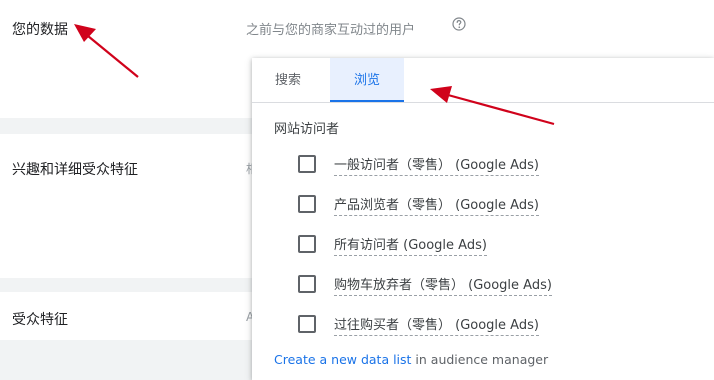  I want to click on option-label: 产品浏览者（零售） (Google Ads), so click(436, 205).